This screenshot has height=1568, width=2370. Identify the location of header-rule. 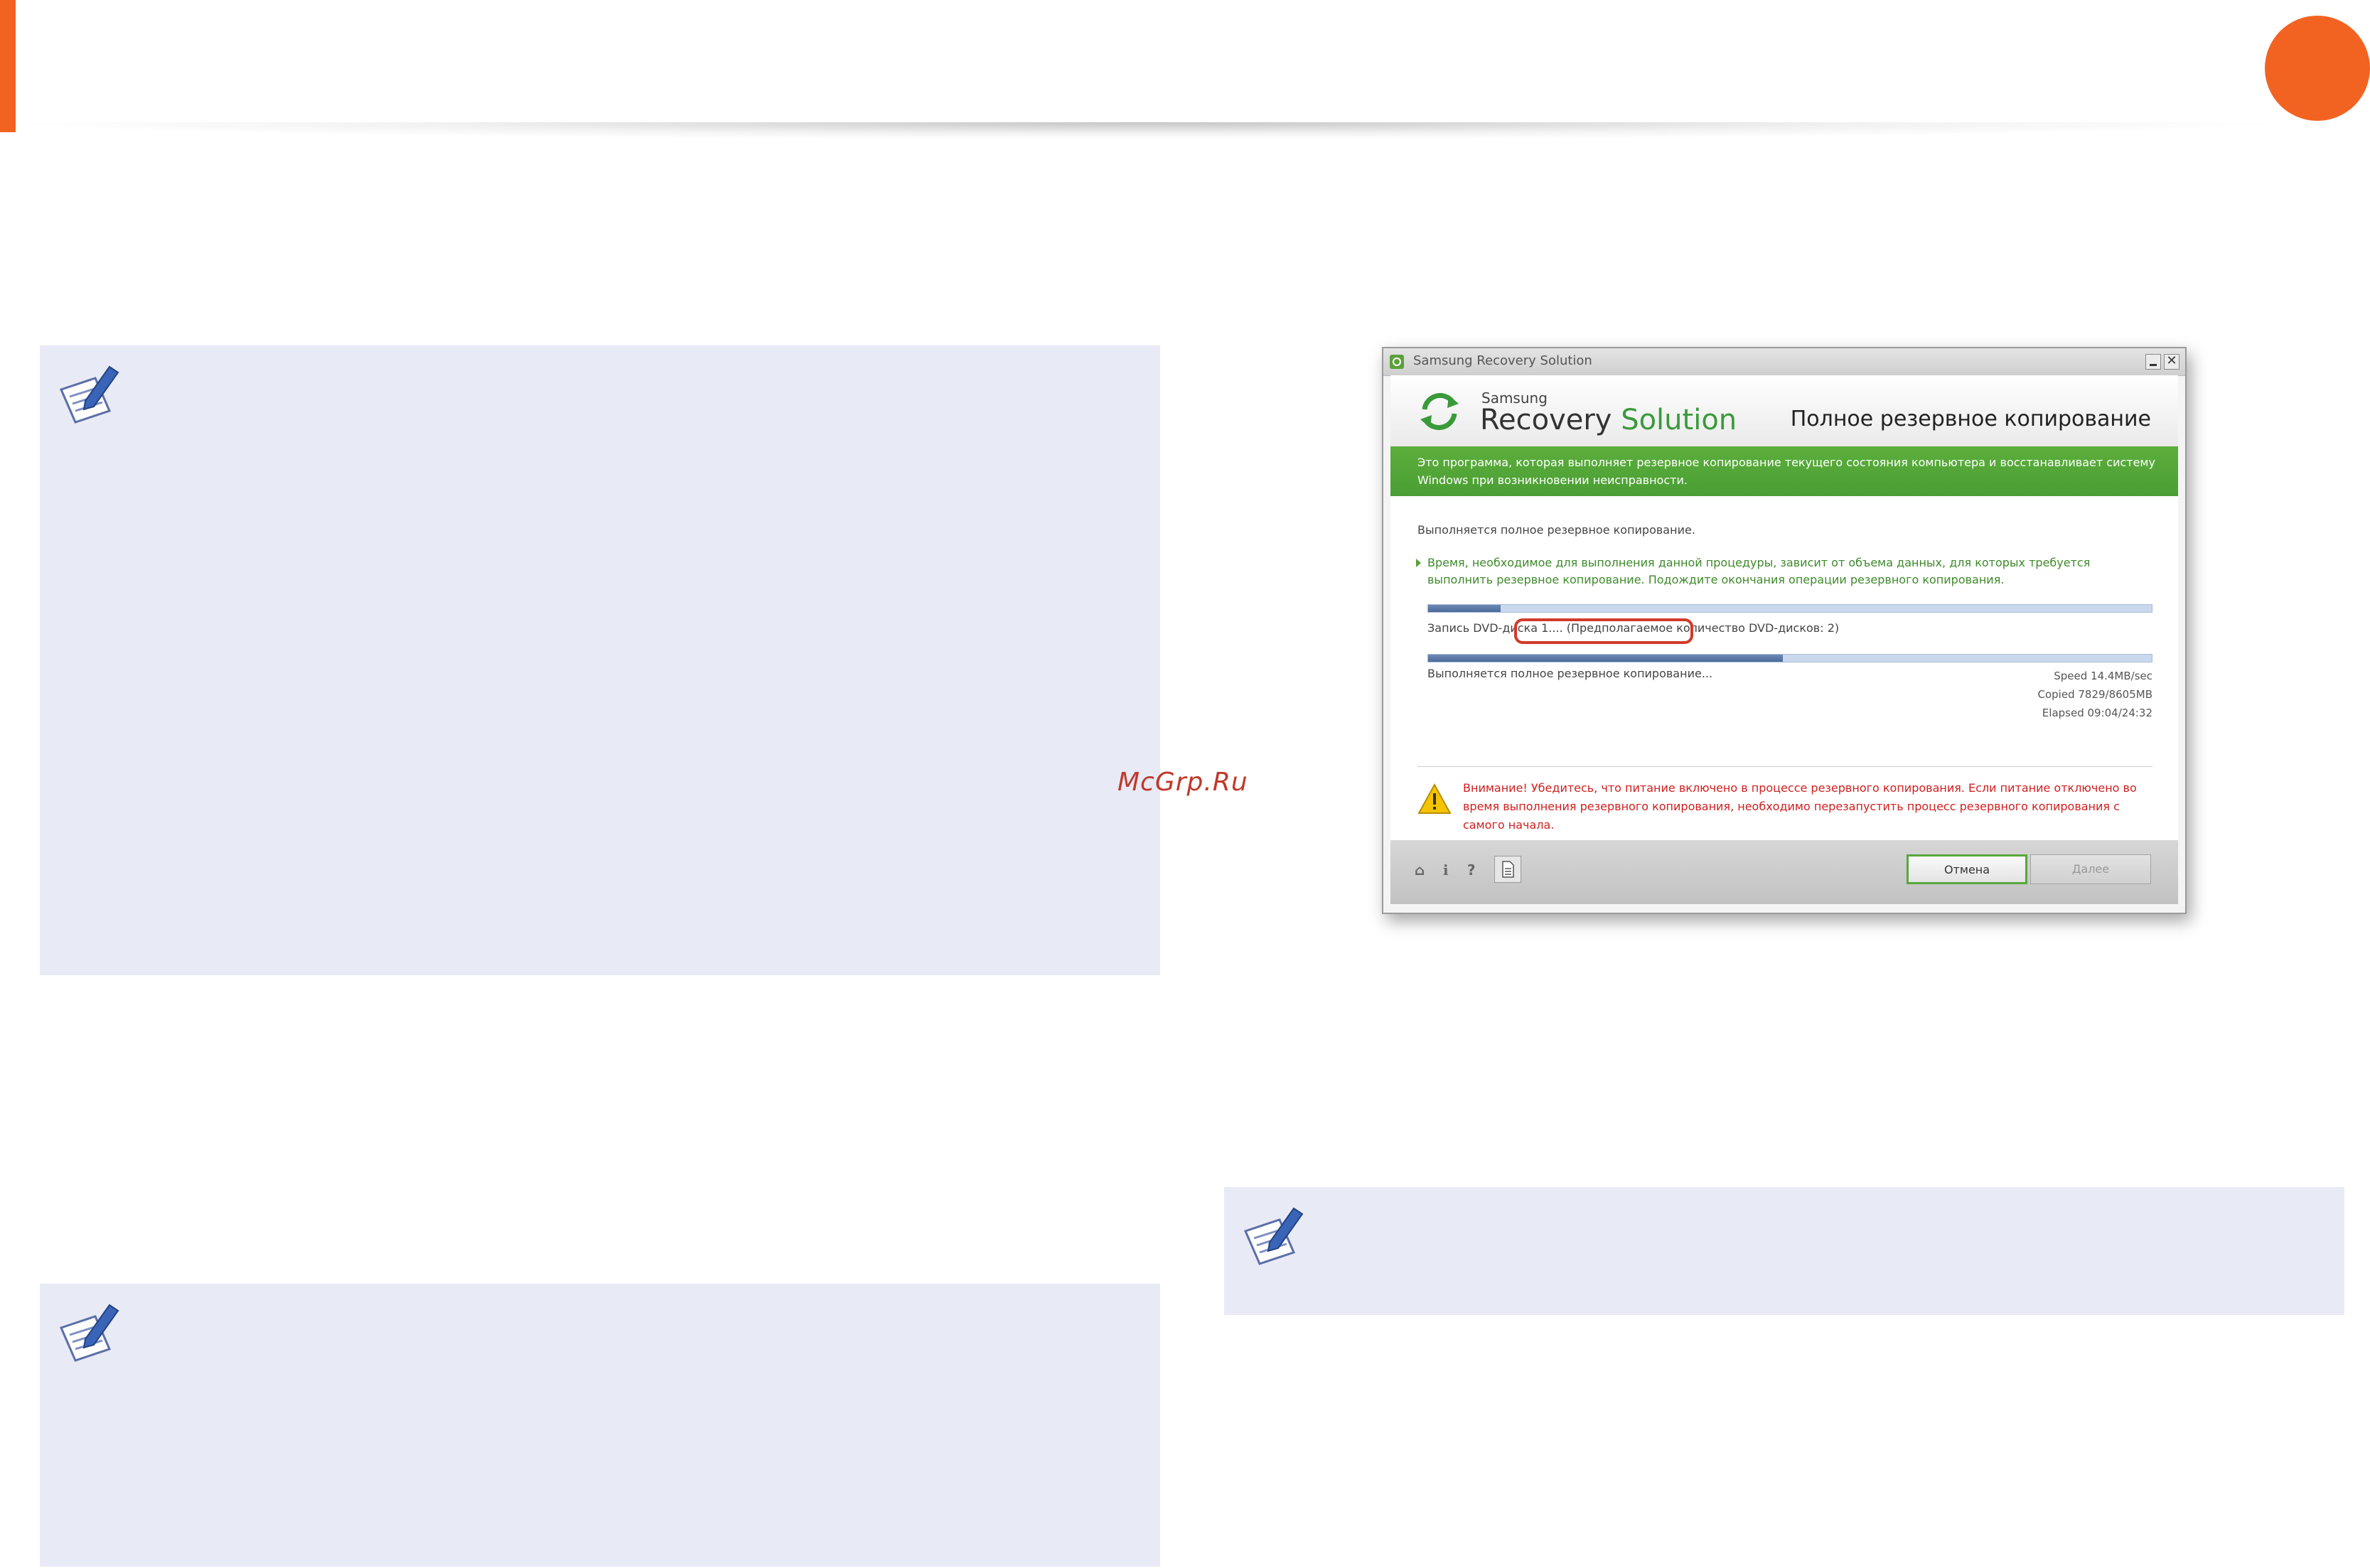
(1146, 130).